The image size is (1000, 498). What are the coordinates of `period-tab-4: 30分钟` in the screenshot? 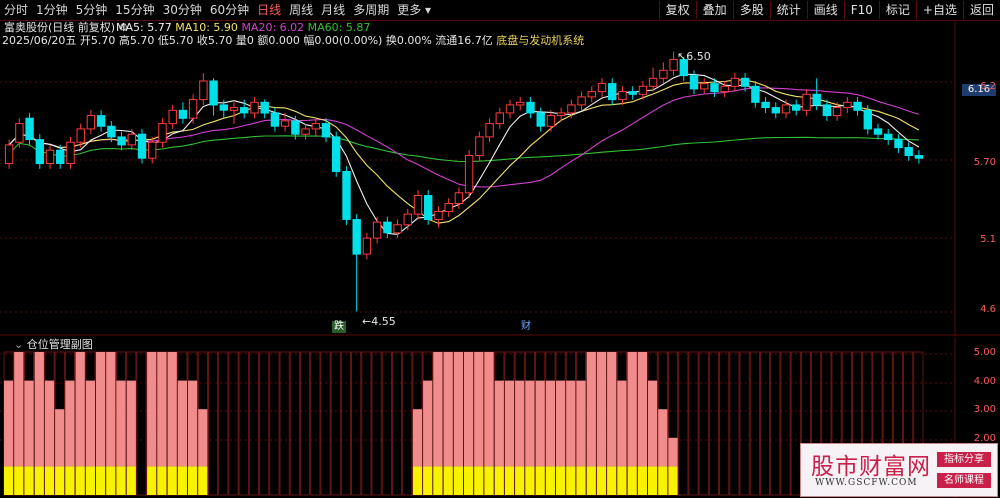 It's located at (182, 10).